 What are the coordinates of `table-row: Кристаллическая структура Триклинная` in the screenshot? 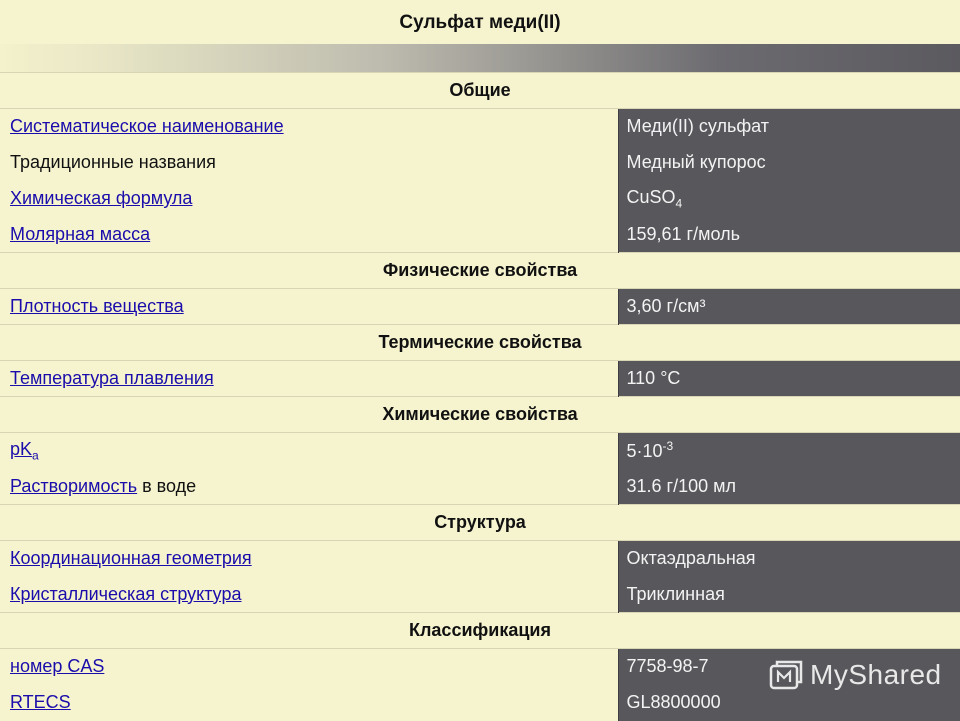 It's located at (480, 594).